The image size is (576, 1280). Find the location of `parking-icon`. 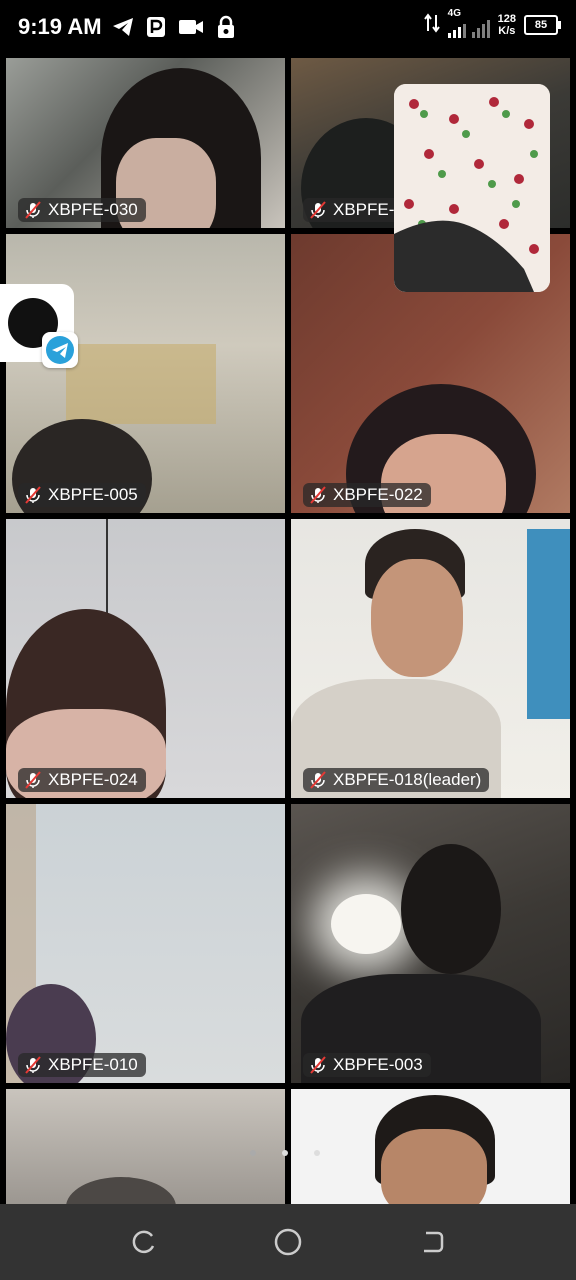

parking-icon is located at coordinates (156, 30).